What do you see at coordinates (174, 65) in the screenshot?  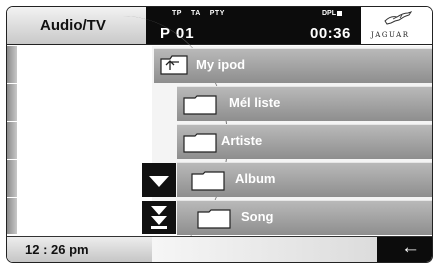 I see `folder-up-icon` at bounding box center [174, 65].